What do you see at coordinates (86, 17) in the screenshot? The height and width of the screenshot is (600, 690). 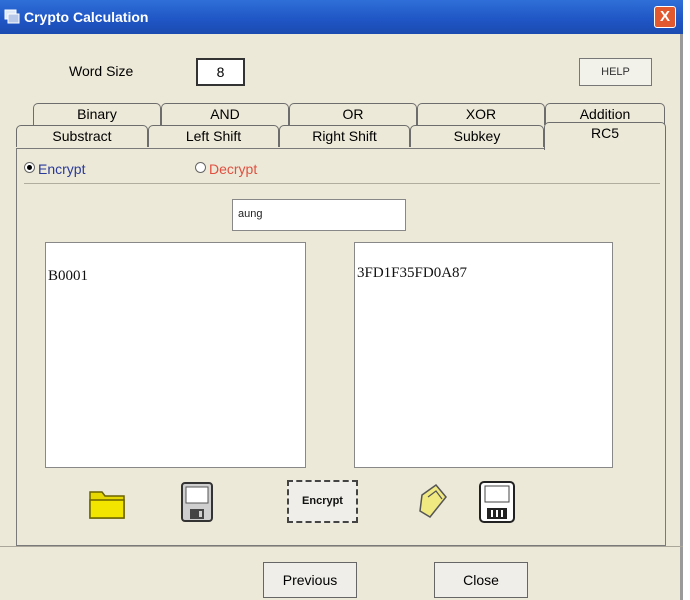 I see `window-title: Crypto Calculation` at bounding box center [86, 17].